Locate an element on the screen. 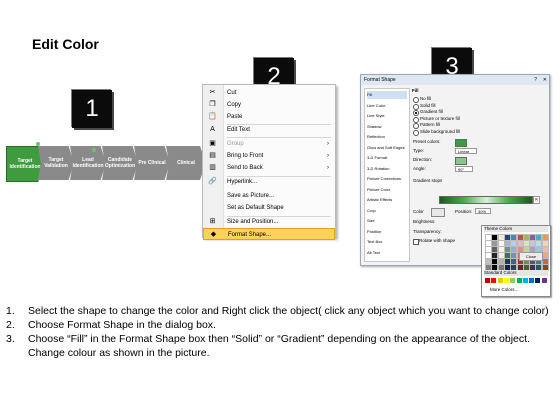 The image size is (560, 420). menu-item: Set as Default Shape is located at coordinates (269, 208).